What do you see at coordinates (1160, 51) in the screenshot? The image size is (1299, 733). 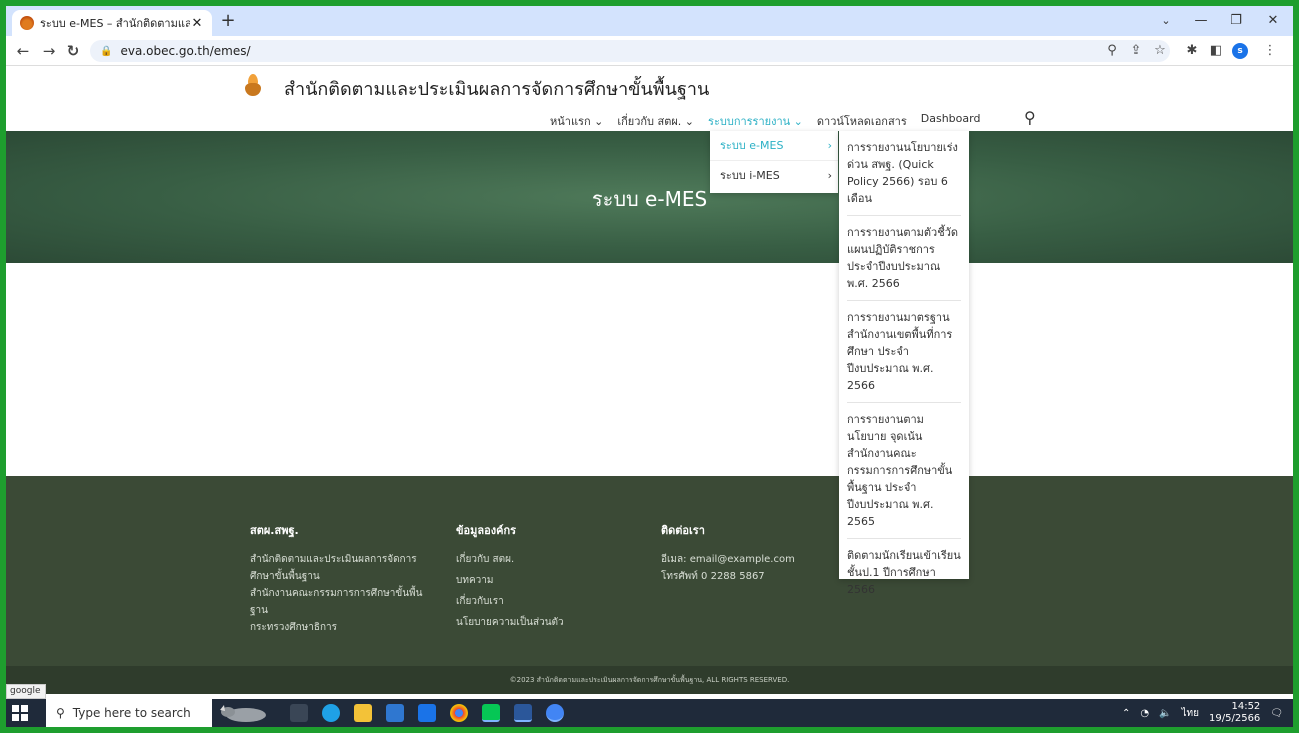 I see `bookmark-star-icon: ☆` at bounding box center [1160, 51].